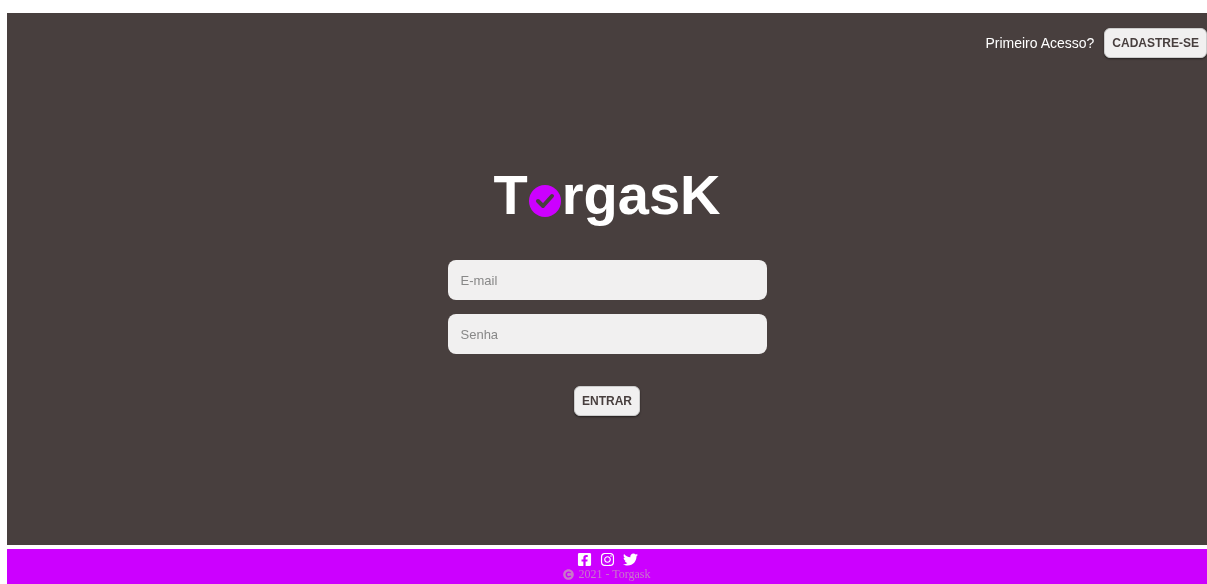 Image resolution: width=1207 pixels, height=584 pixels. I want to click on copyright-icon, so click(569, 574).